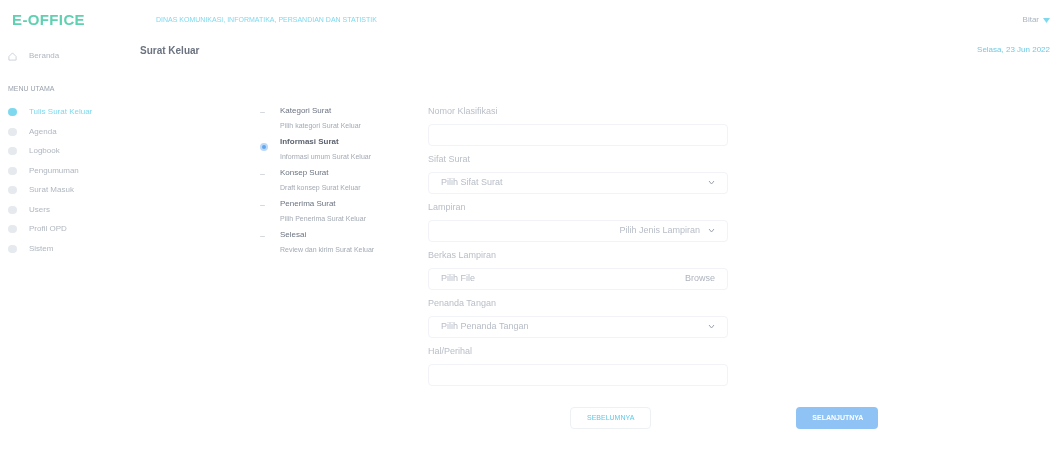 The width and height of the screenshot is (1058, 454). What do you see at coordinates (61, 112) in the screenshot?
I see `sidebar-item: Tulis Surat Keluar` at bounding box center [61, 112].